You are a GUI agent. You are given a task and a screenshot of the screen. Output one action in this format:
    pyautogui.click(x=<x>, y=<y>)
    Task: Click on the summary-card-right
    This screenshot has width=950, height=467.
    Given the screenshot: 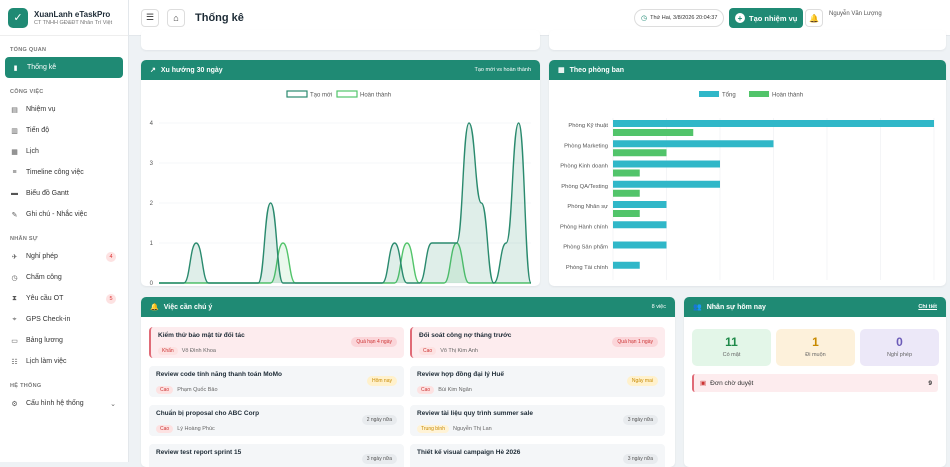 What is the action you would take?
    pyautogui.click(x=747, y=40)
    